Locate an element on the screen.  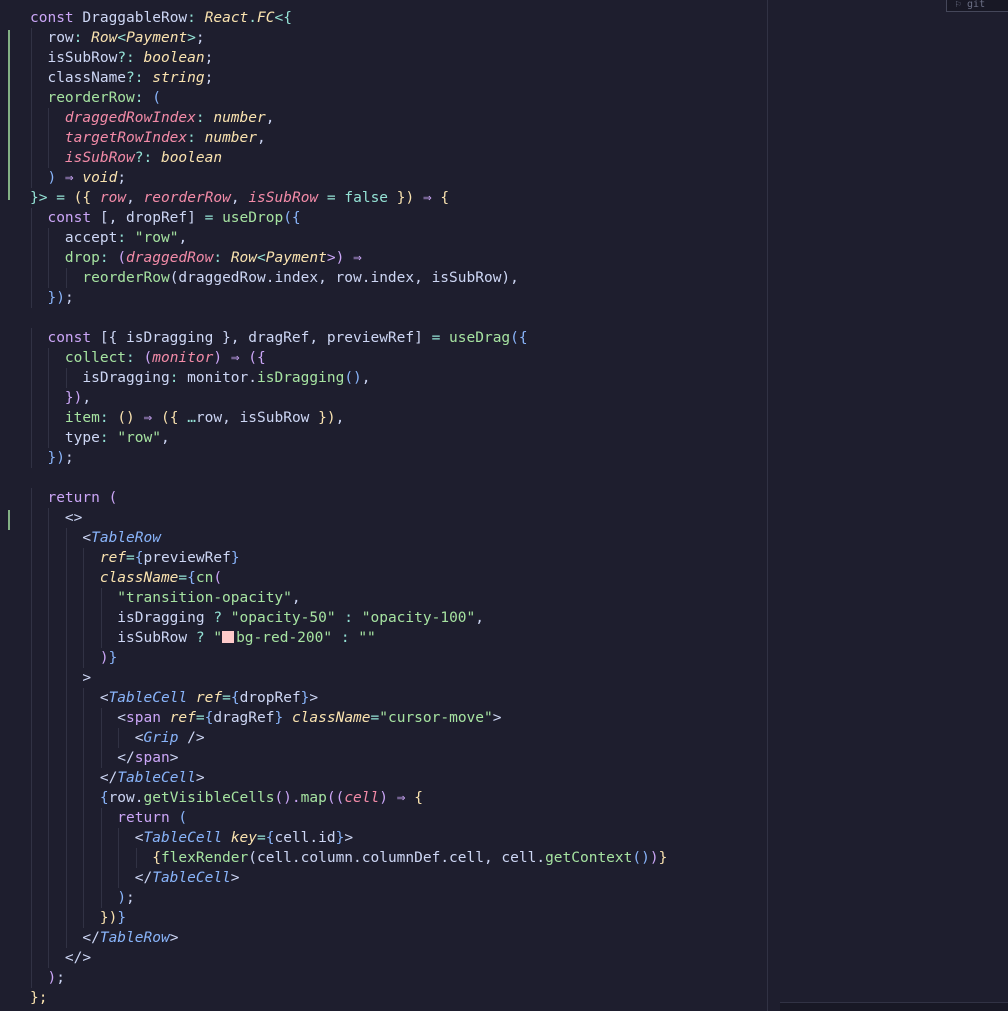
code-line: </span> is located at coordinates (400, 758).